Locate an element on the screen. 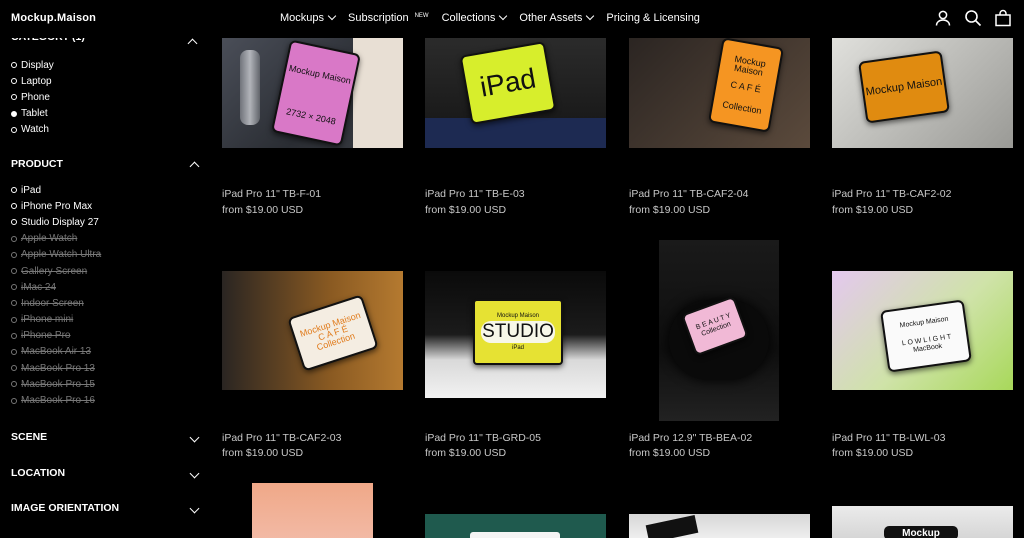 This screenshot has height=538, width=1024. product-image: Mockup Maison is located at coordinates (922, 93).